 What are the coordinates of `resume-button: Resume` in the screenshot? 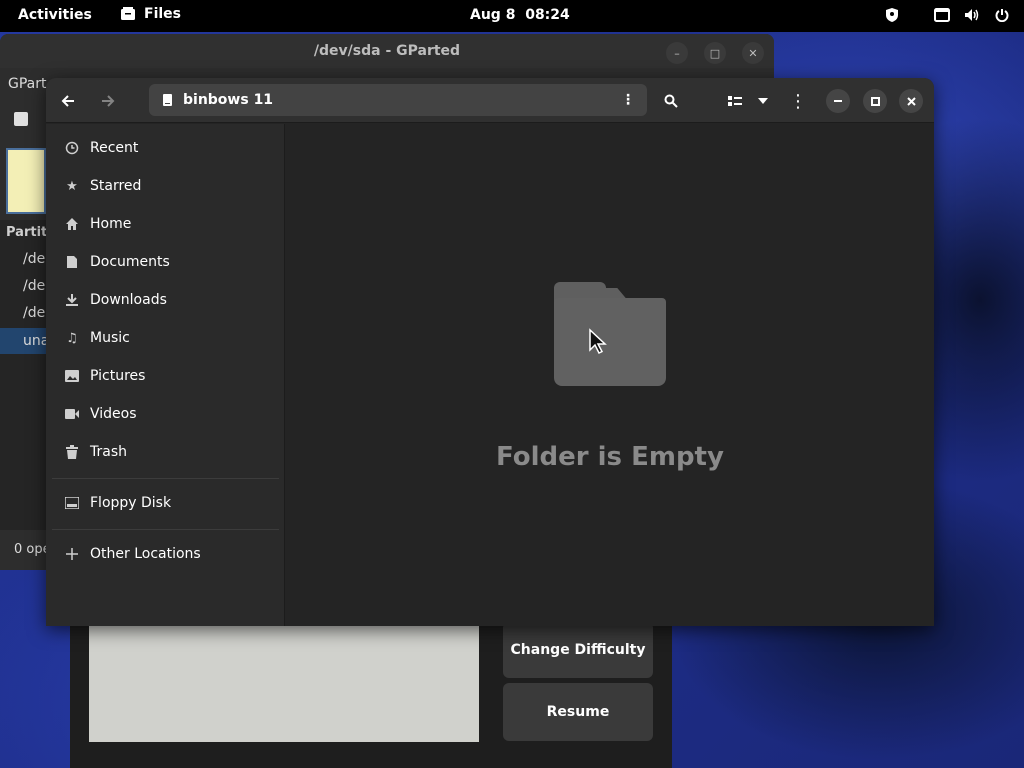 It's located at (578, 712).